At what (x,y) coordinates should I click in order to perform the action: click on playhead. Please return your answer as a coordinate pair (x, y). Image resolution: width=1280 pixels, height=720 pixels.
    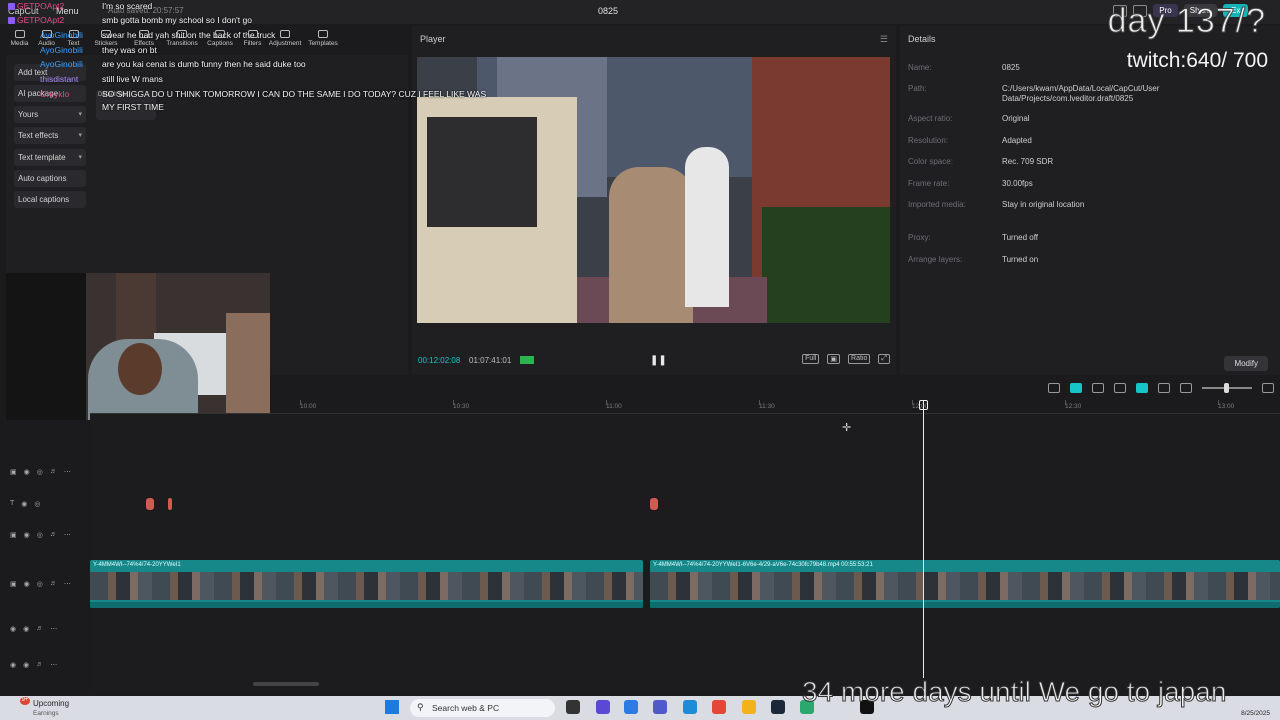
    Looking at the image, I should click on (923, 539).